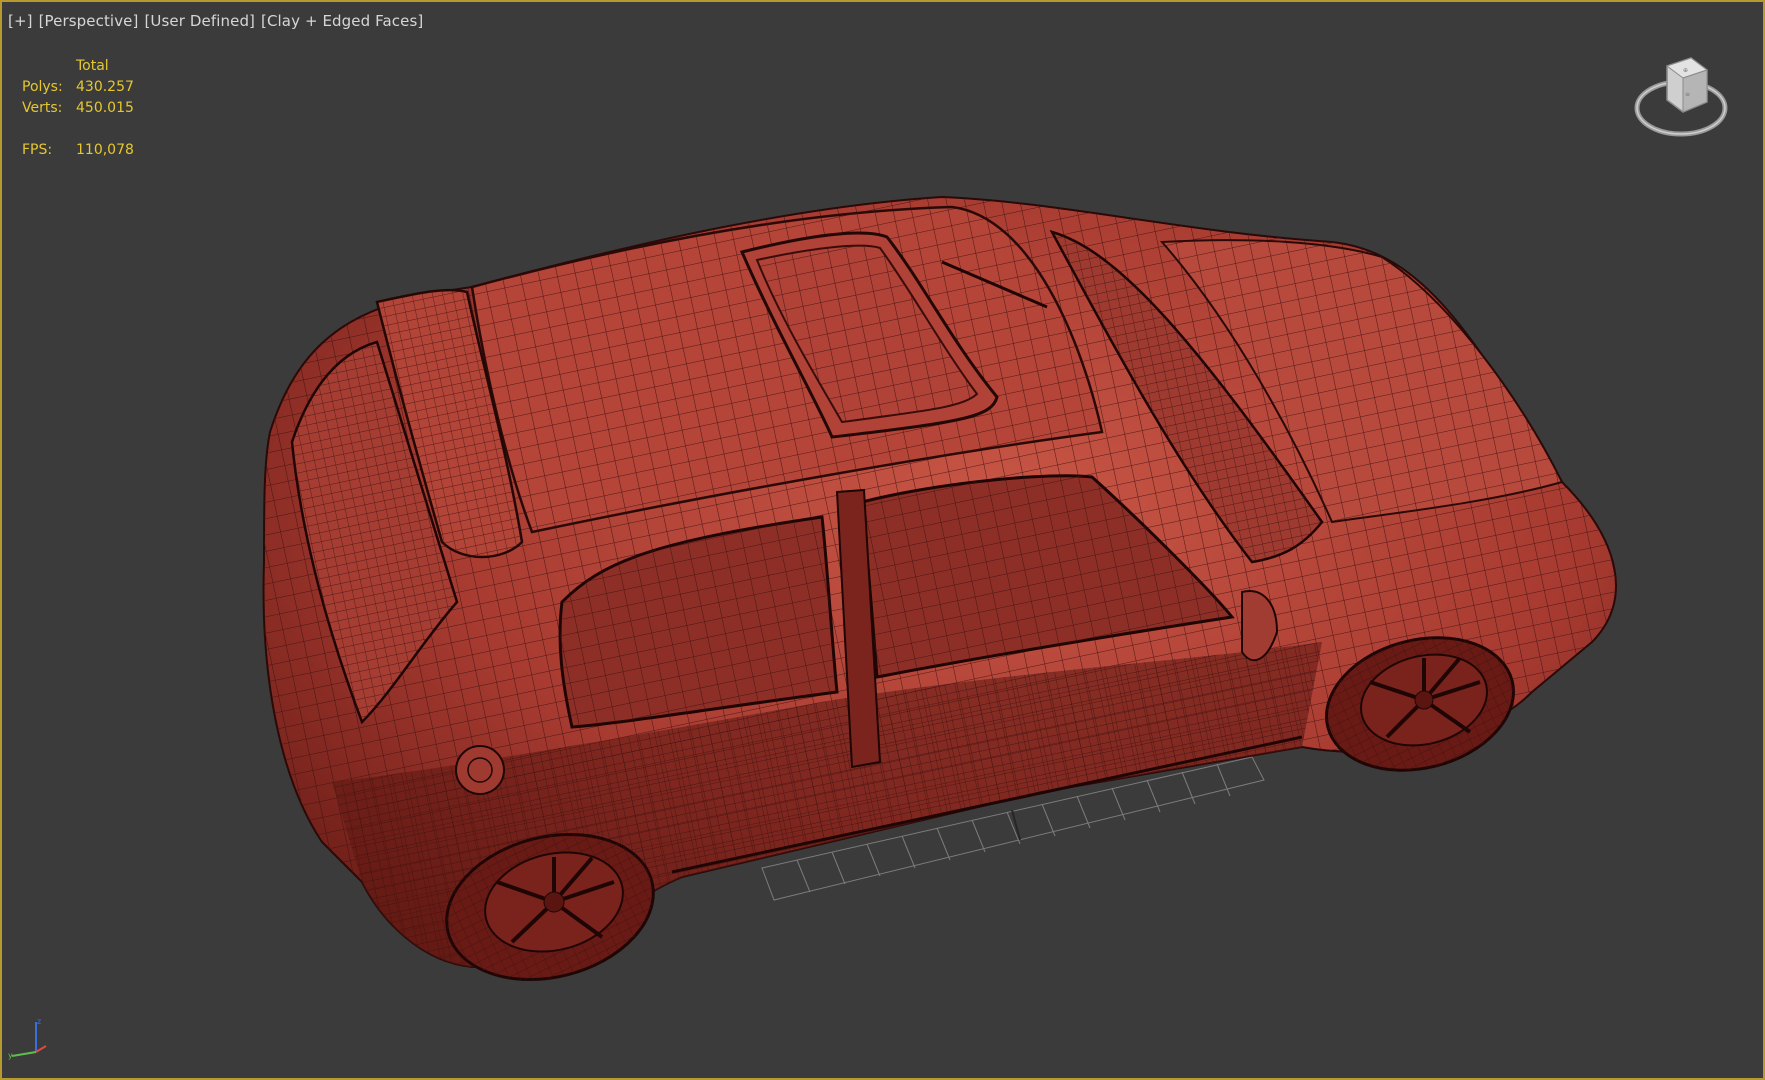 This screenshot has width=1765, height=1080. Describe the element at coordinates (105, 107) in the screenshot. I see `verts-value: 450.015` at that location.